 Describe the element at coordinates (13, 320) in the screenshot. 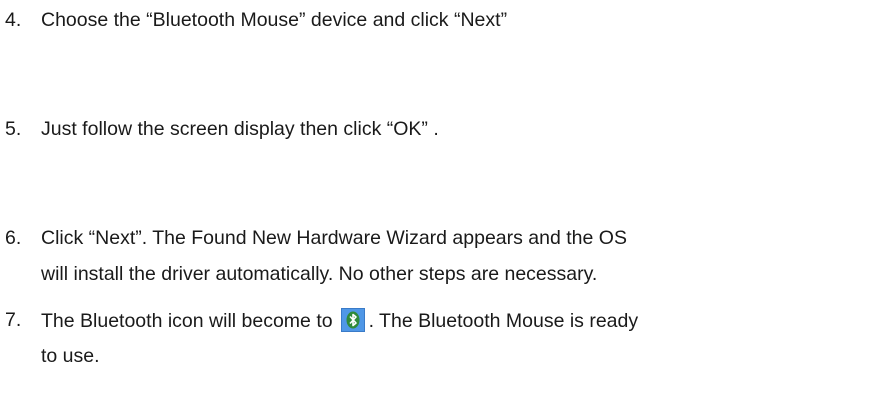

I see `step-number: 7.` at that location.